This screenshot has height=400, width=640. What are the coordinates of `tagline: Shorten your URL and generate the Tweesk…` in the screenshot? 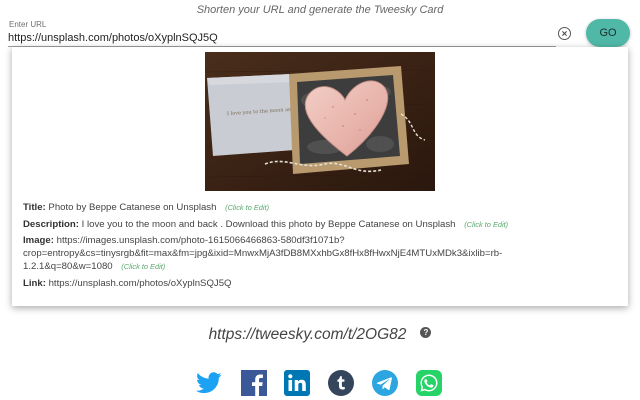 It's located at (320, 10).